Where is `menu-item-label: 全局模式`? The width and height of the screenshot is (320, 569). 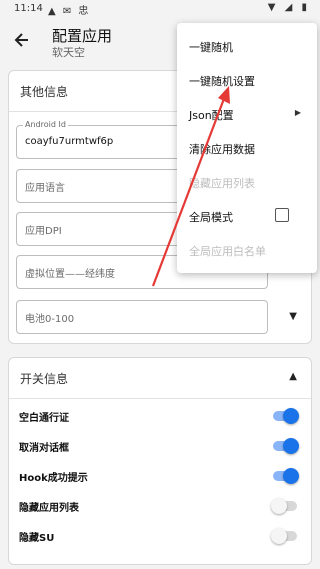 menu-item-label: 全局模式 is located at coordinates (211, 217).